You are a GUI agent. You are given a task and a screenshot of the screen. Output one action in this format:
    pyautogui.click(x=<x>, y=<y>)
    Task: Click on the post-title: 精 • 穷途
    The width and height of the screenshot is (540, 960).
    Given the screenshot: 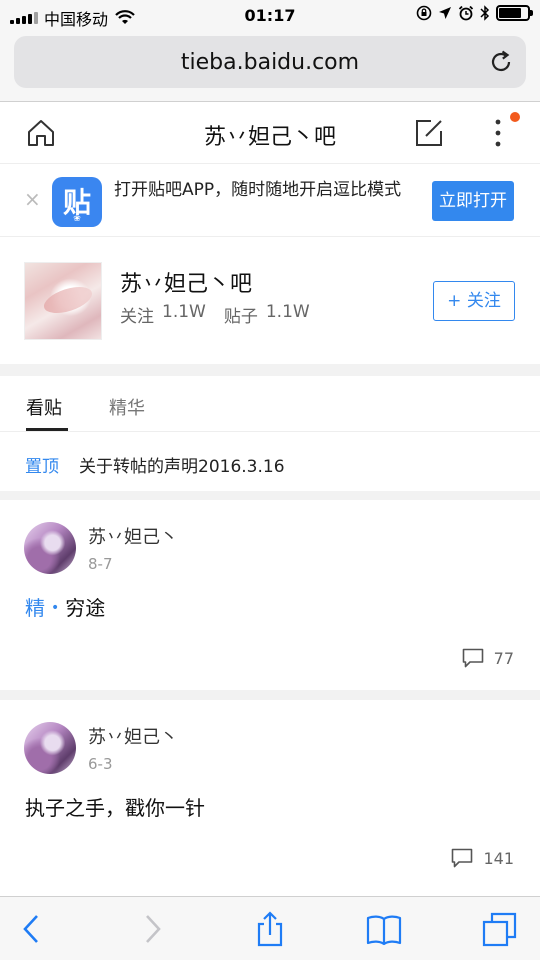 What is the action you would take?
    pyautogui.click(x=65, y=606)
    